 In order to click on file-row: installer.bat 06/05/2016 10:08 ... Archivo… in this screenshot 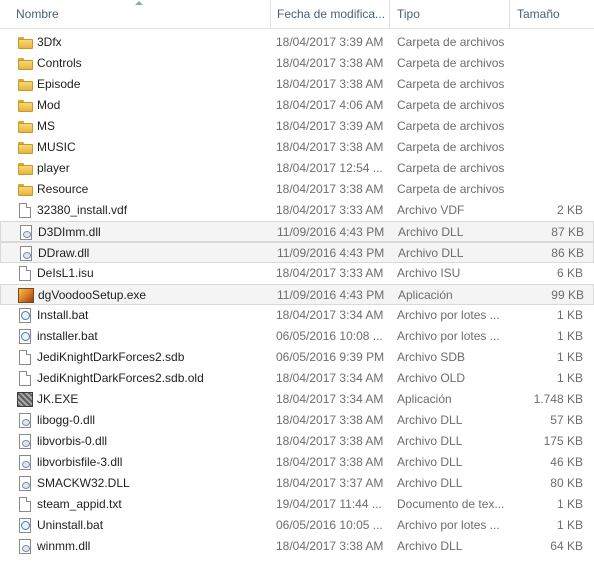, I will do `click(297, 336)`.